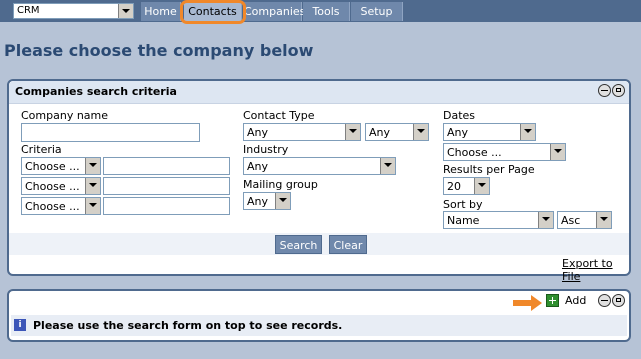 The image size is (641, 359). Describe the element at coordinates (571, 220) in the screenshot. I see `sort-order-value: Asc` at that location.